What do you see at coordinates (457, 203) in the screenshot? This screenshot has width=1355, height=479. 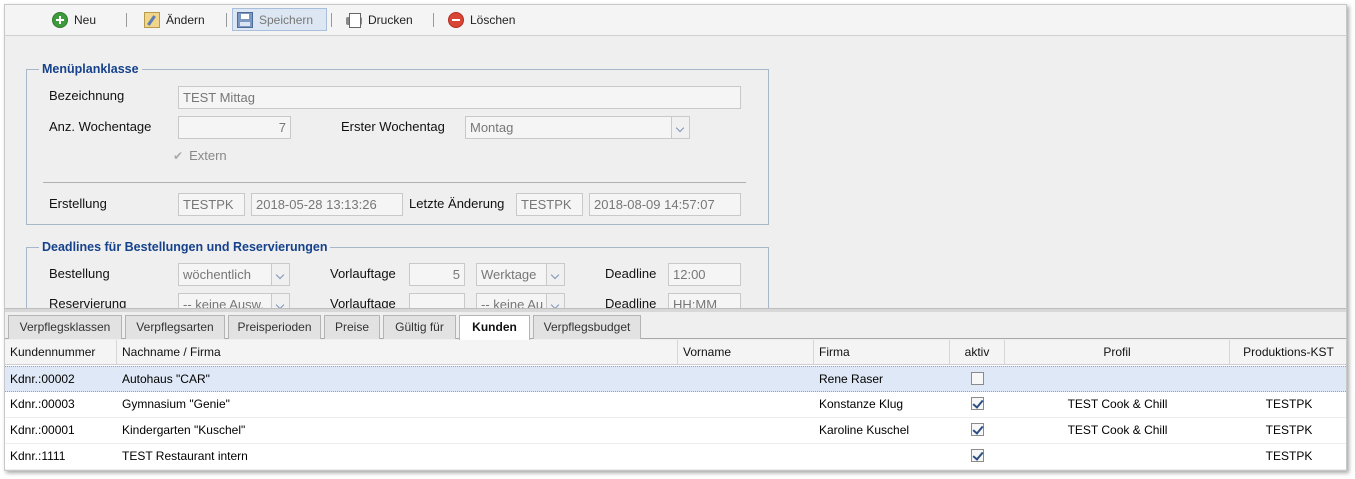 I see `letzte-aenderung-label: Letzte Änderung` at bounding box center [457, 203].